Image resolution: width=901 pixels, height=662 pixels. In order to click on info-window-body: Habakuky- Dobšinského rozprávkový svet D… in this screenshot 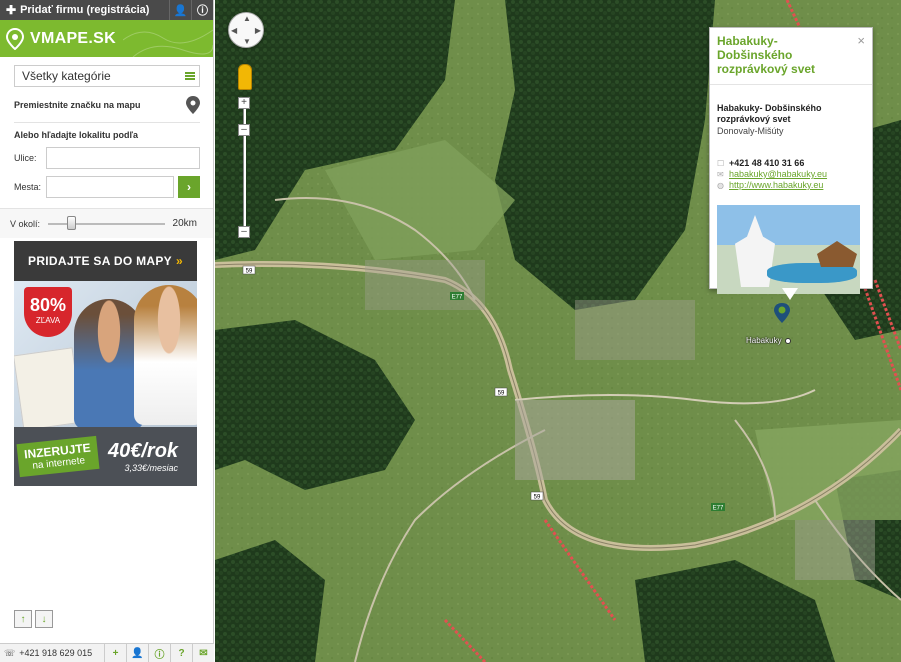, I will do `click(791, 189)`.